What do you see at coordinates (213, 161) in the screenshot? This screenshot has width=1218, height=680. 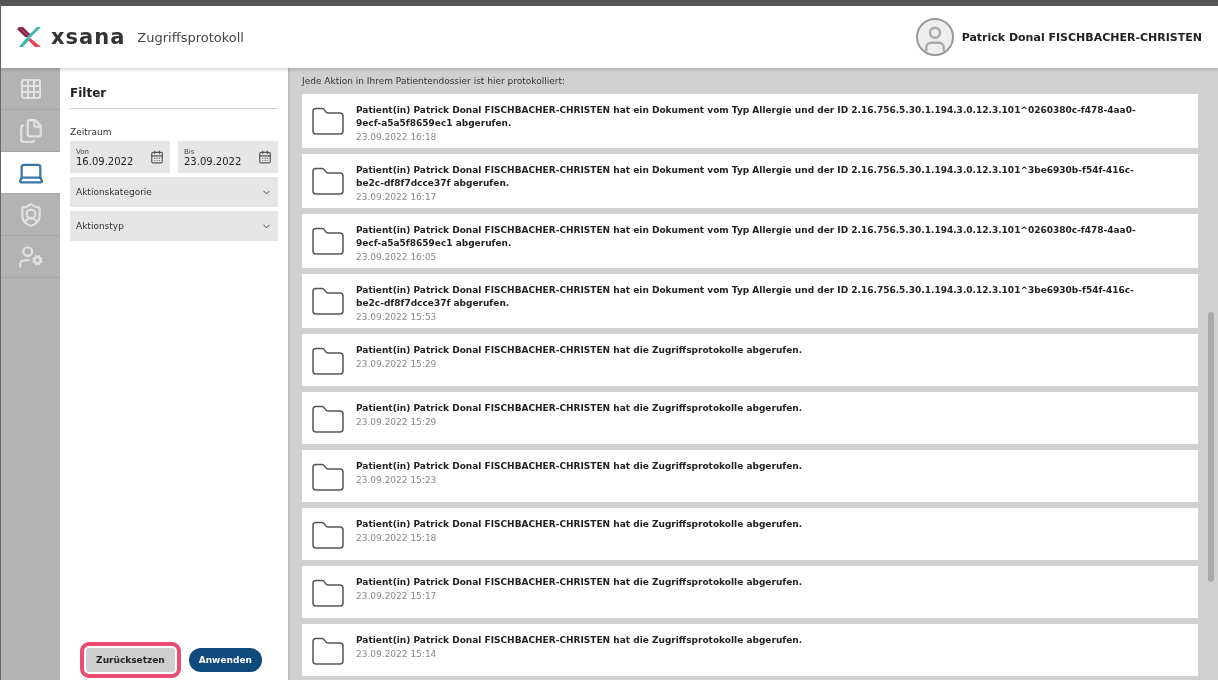 I see `date-value: 23.09.2022` at bounding box center [213, 161].